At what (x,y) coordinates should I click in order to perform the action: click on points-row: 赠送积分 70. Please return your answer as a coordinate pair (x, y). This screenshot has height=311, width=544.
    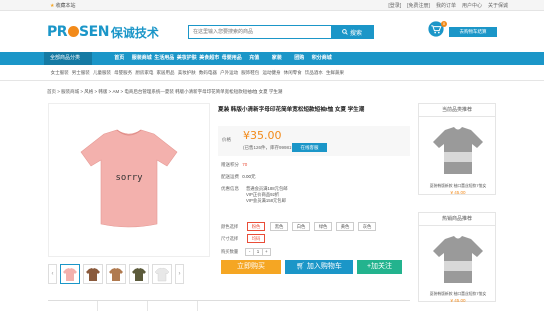
    Looking at the image, I should click on (234, 165).